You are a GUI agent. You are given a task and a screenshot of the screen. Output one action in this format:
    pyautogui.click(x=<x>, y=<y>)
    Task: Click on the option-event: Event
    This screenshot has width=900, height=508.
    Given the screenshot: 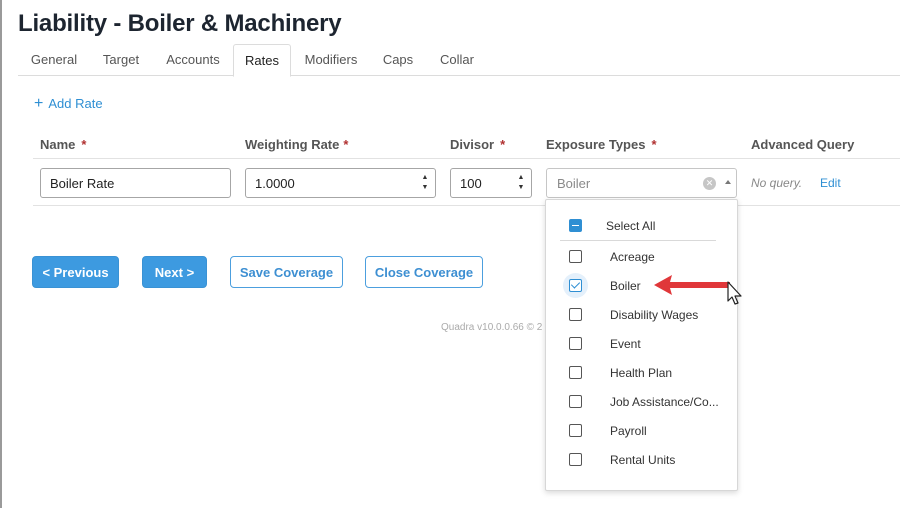 What is the action you would take?
    pyautogui.click(x=641, y=343)
    